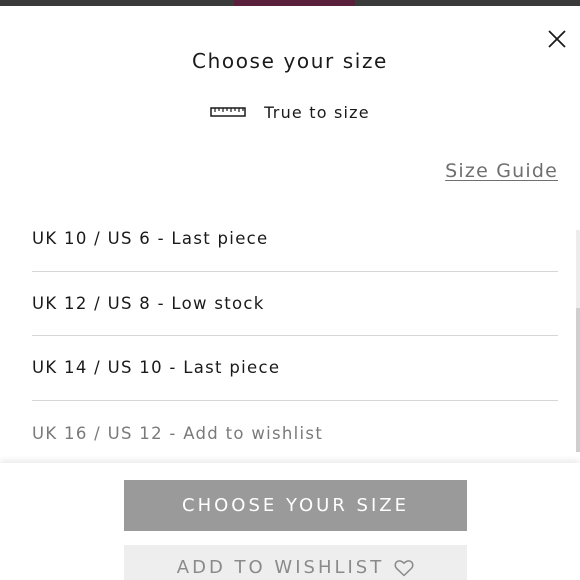  Describe the element at coordinates (295, 304) in the screenshot. I see `size-option-uk12: UK 12 / US 8 - Low stock` at that location.